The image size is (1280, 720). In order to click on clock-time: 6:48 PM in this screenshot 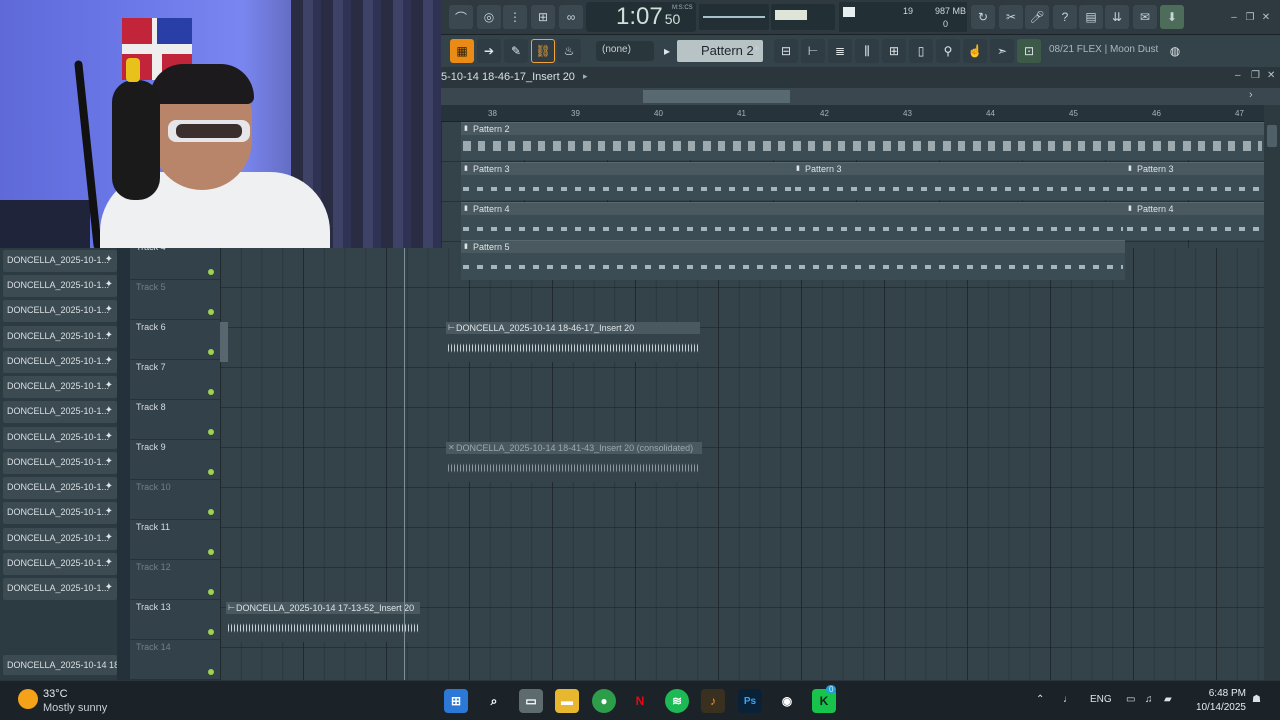, I will do `click(1213, 693)`.